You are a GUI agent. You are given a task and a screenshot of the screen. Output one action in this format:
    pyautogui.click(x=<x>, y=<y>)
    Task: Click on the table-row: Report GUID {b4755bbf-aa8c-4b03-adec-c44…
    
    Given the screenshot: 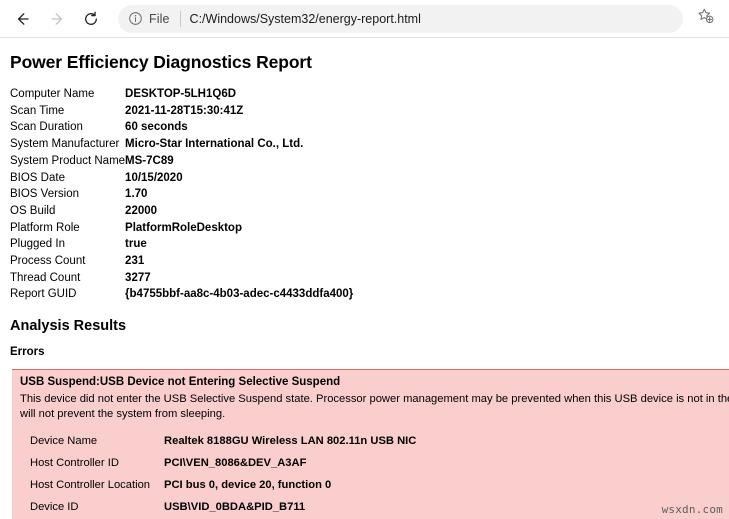 What is the action you would take?
    pyautogui.click(x=181, y=295)
    